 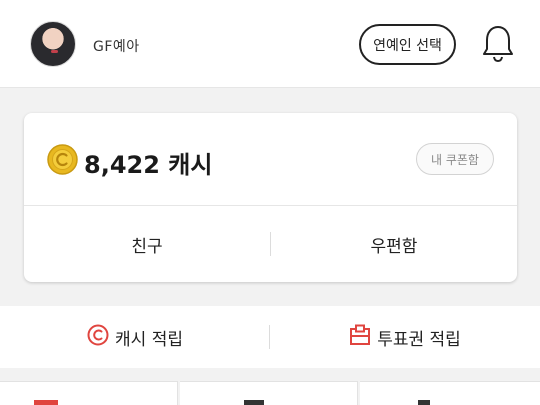 I want to click on cash-earn-icon, so click(x=98, y=337).